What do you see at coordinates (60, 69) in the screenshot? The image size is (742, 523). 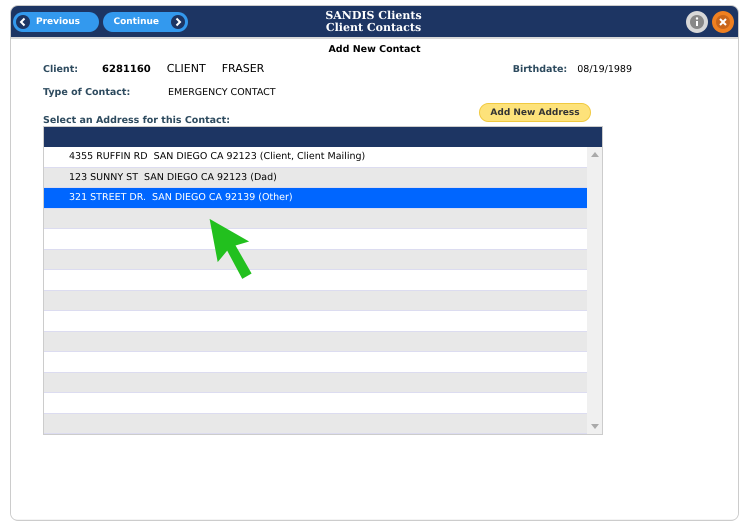 I see `client-label: Client:` at bounding box center [60, 69].